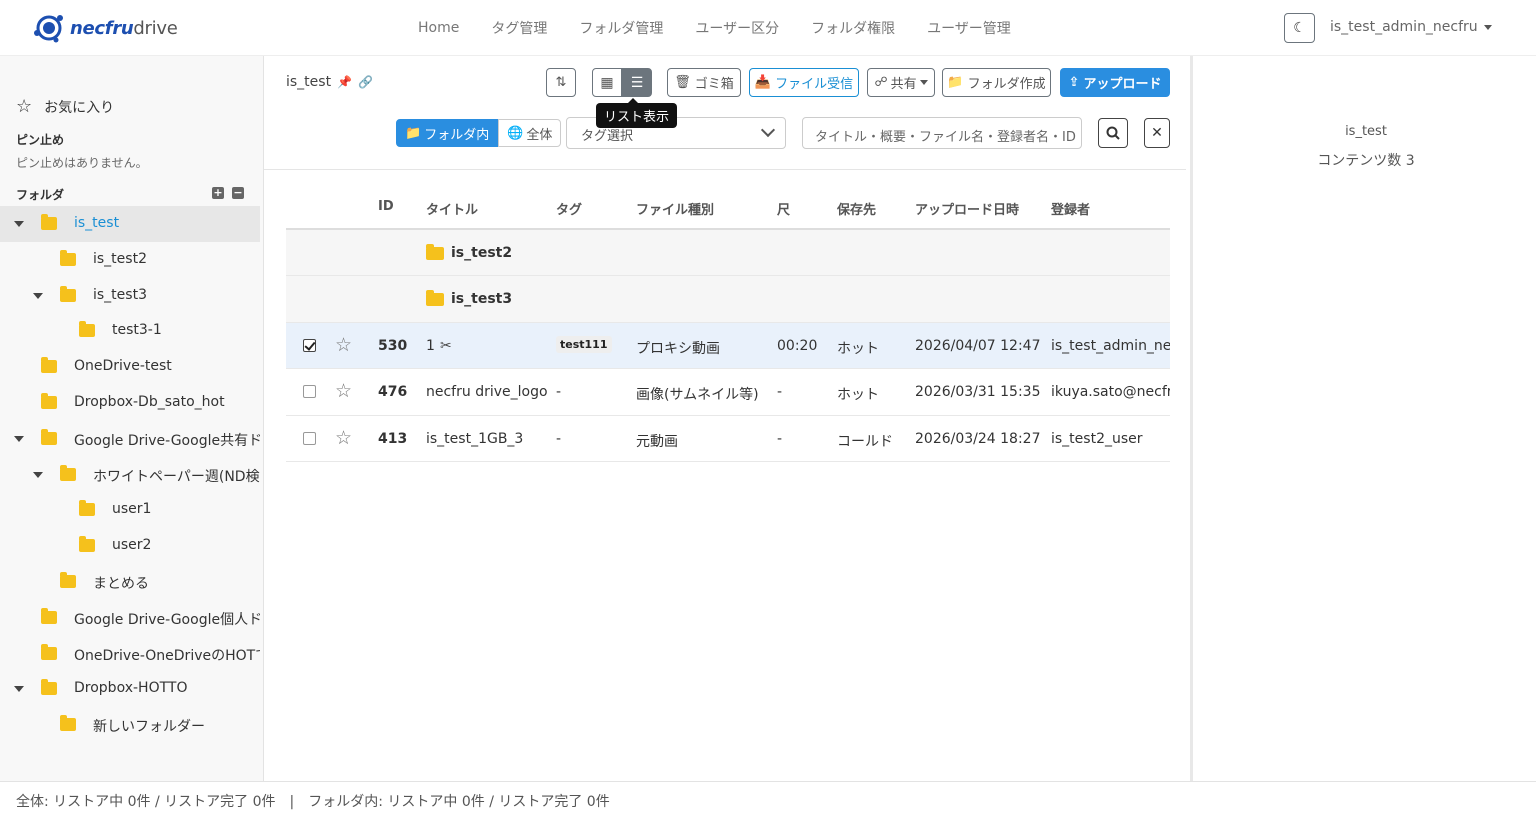 This screenshot has width=1536, height=815. I want to click on nav-home: Home, so click(438, 28).